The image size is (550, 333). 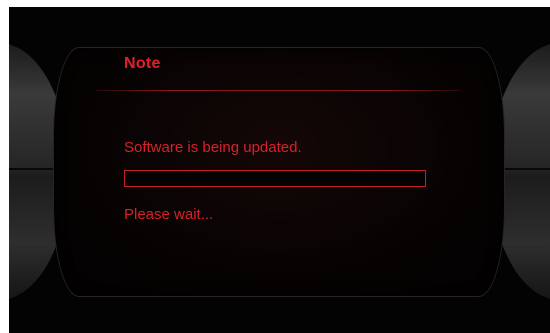 I want to click on dialog-title: Note, so click(x=142, y=63).